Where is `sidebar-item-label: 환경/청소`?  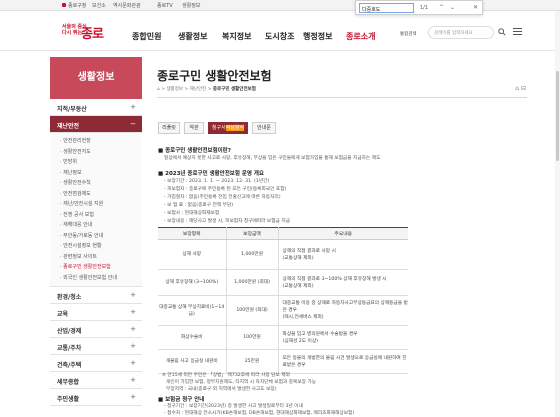
sidebar-item-label: 환경/청소 is located at coordinates (69, 297).